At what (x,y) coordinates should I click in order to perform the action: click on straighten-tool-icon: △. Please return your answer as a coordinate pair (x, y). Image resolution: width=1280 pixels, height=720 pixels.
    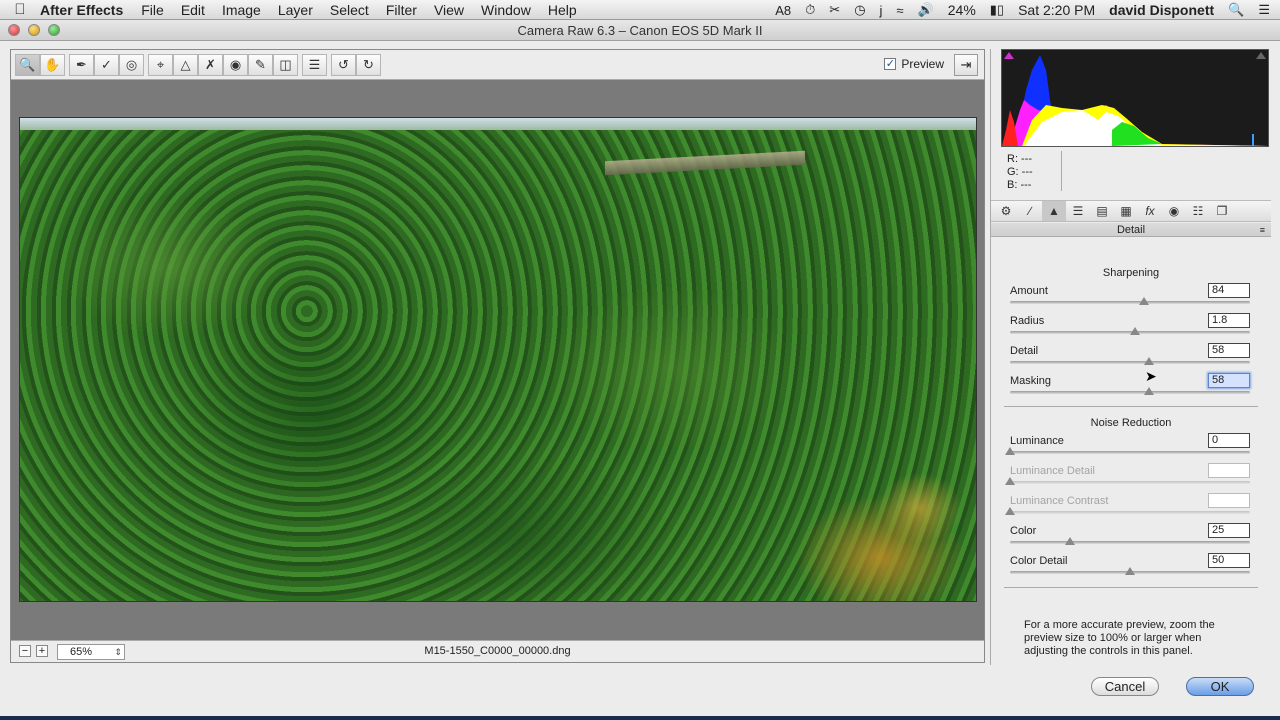
    Looking at the image, I should click on (185, 65).